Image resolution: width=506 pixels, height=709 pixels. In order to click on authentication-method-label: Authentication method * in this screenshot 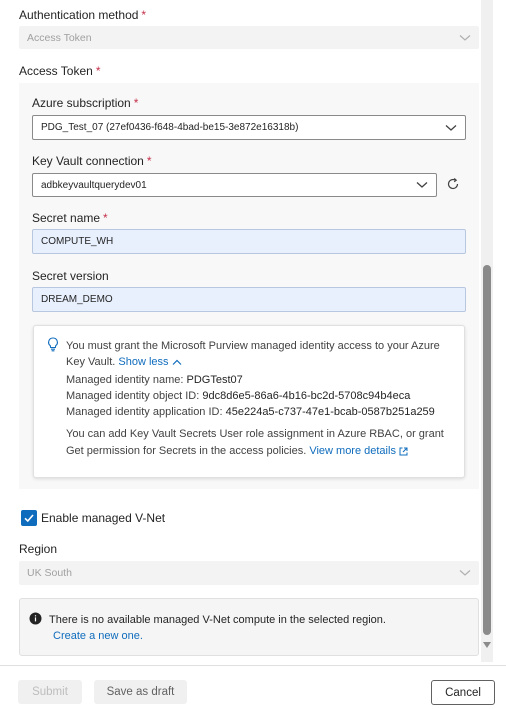, I will do `click(82, 15)`.